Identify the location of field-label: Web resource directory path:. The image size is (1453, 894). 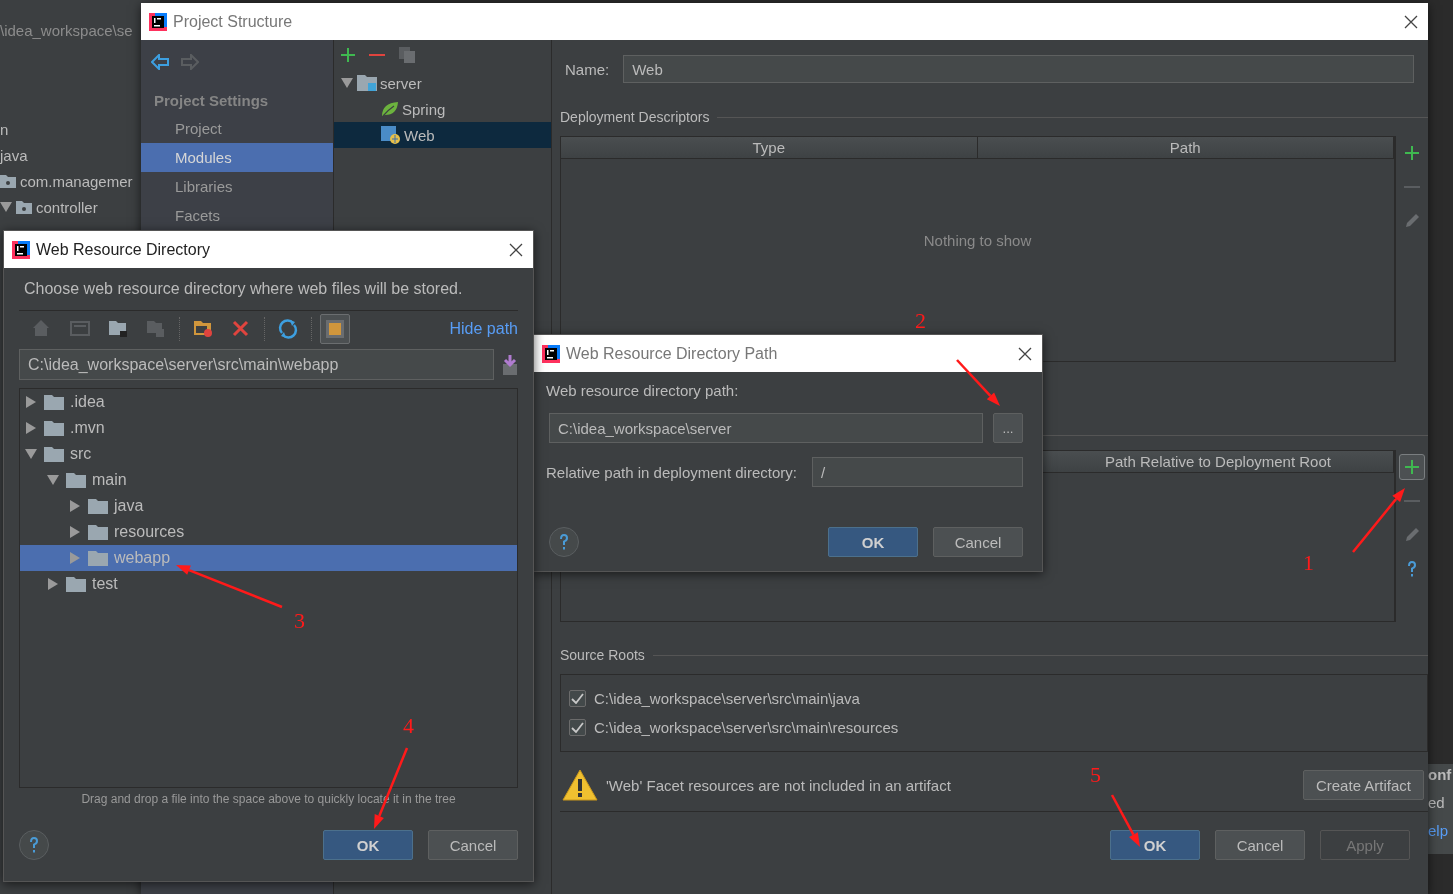
(643, 391).